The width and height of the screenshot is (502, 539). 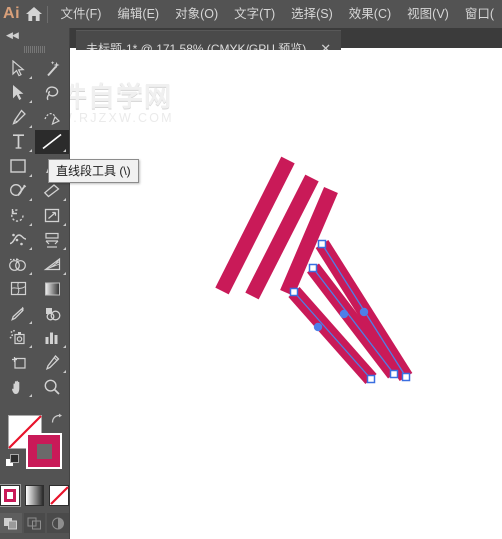 What do you see at coordinates (18, 191) in the screenshot?
I see `shaper-tool` at bounding box center [18, 191].